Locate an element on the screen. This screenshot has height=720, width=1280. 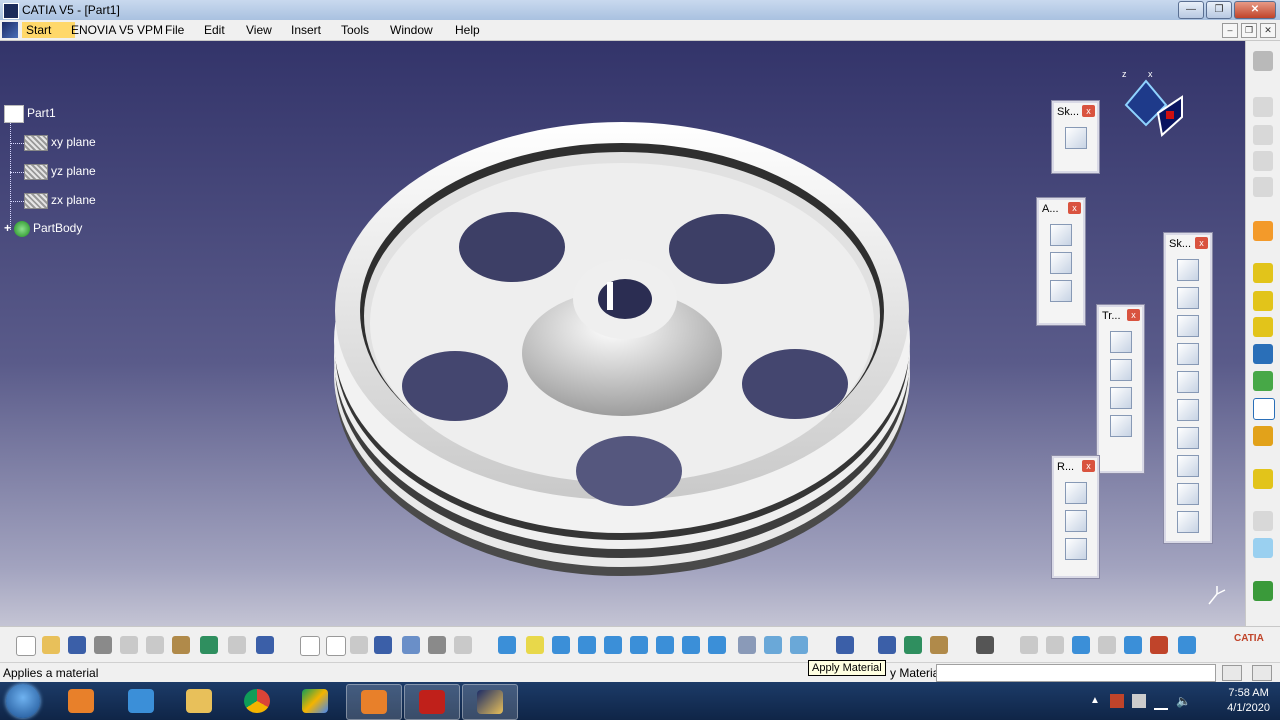
taskbar-drive is located at coordinates (315, 701).